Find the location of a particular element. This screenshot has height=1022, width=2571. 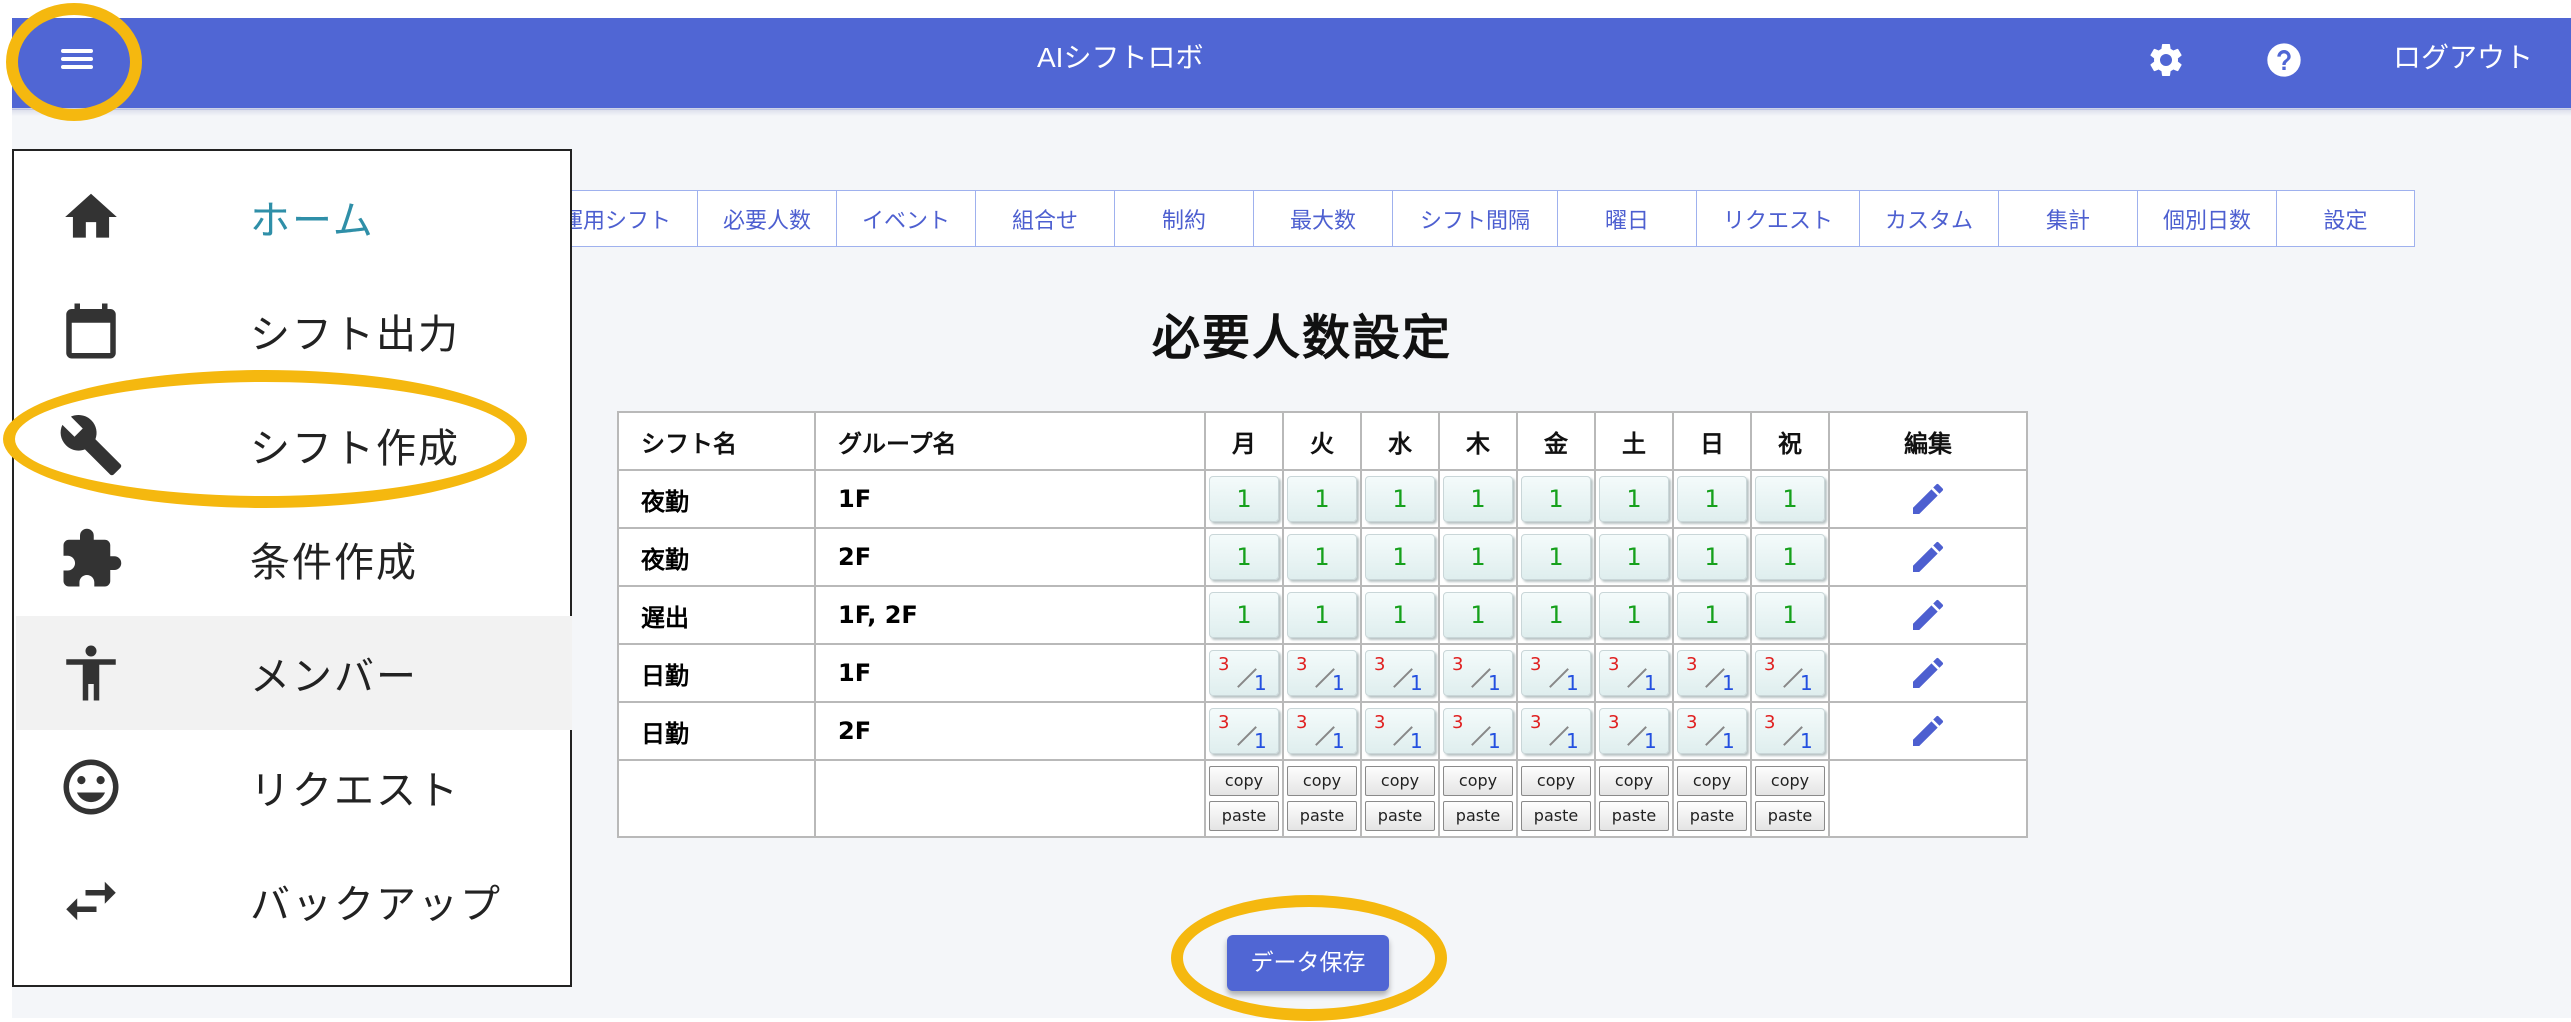

group-name-cell: 1F, 2F is located at coordinates (1010, 615).